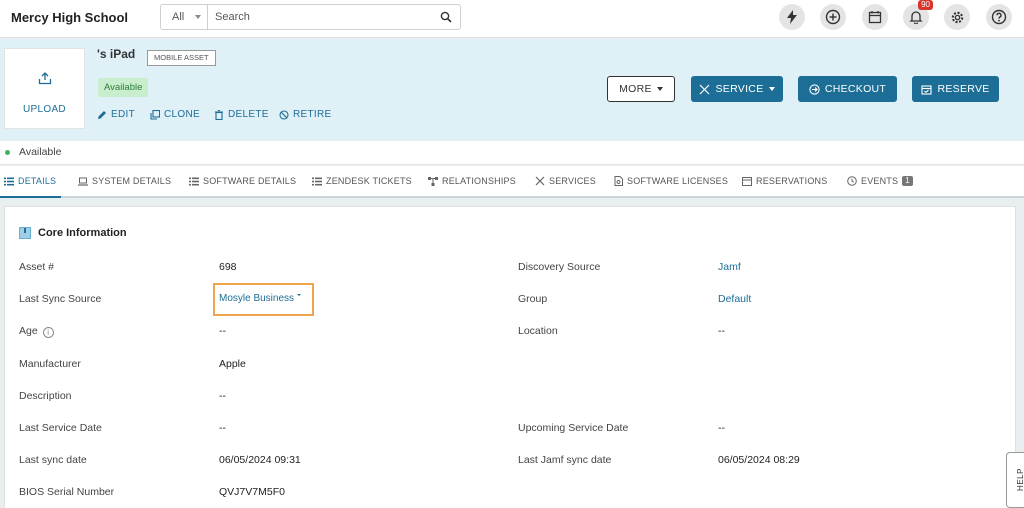 Image resolution: width=1024 pixels, height=508 pixels. I want to click on help-button, so click(999, 17).